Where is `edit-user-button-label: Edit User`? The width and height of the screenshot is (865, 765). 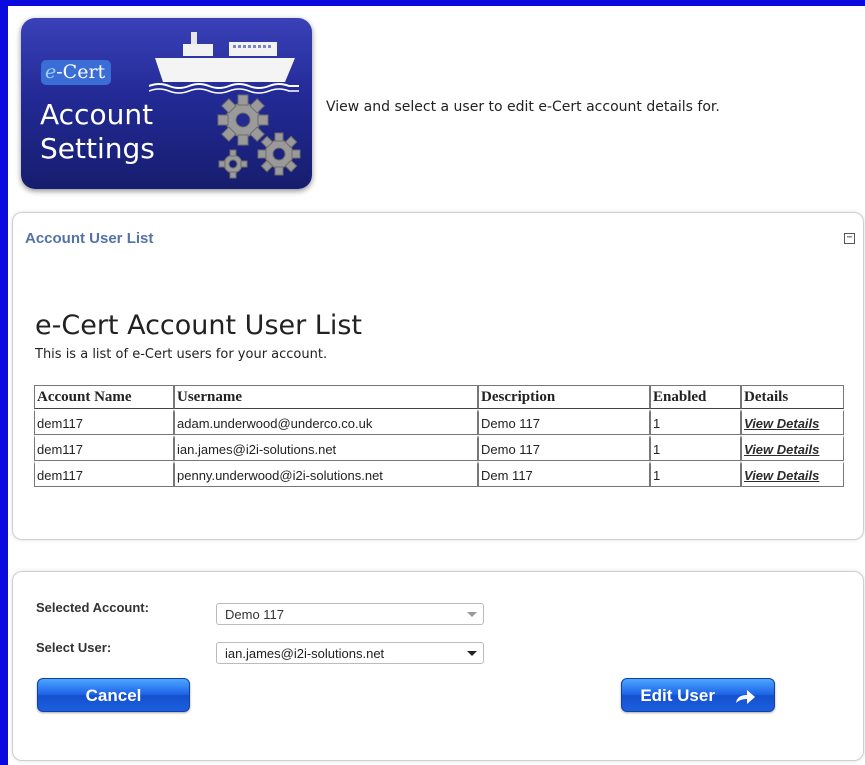 edit-user-button-label: Edit User is located at coordinates (677, 695).